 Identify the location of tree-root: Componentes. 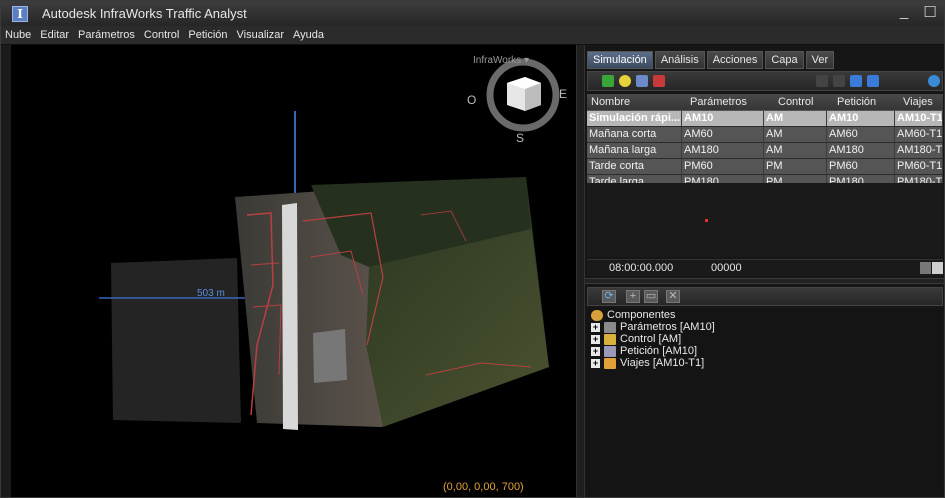
(633, 315).